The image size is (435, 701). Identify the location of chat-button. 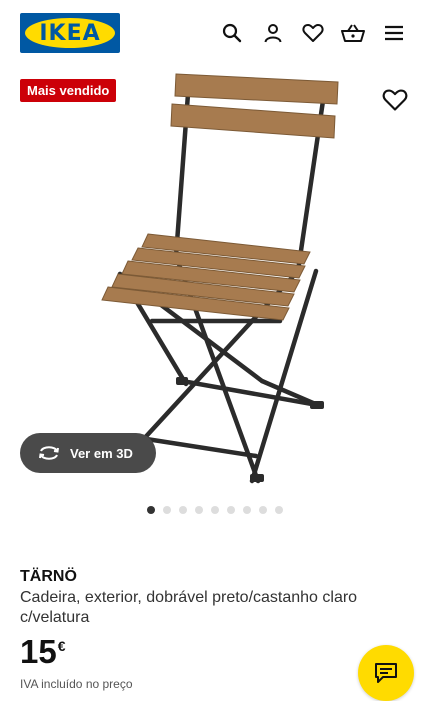
(386, 673).